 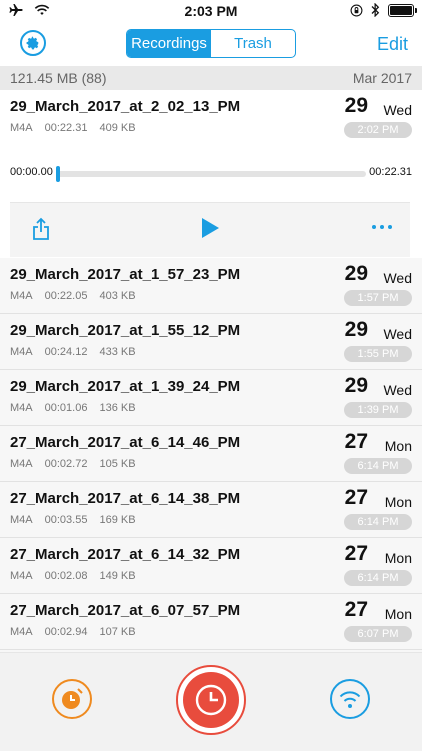 I want to click on recording-size: 403 KB, so click(x=117, y=296).